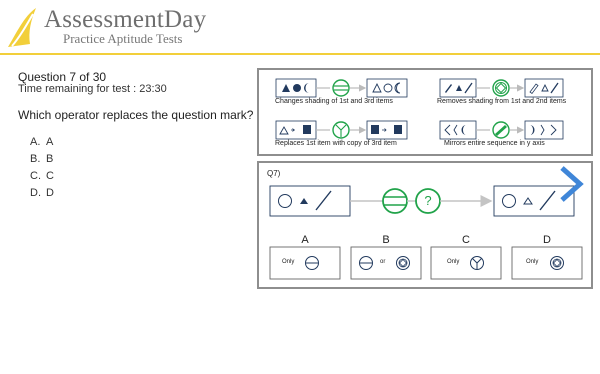  I want to click on answer-box-a, so click(305, 263).